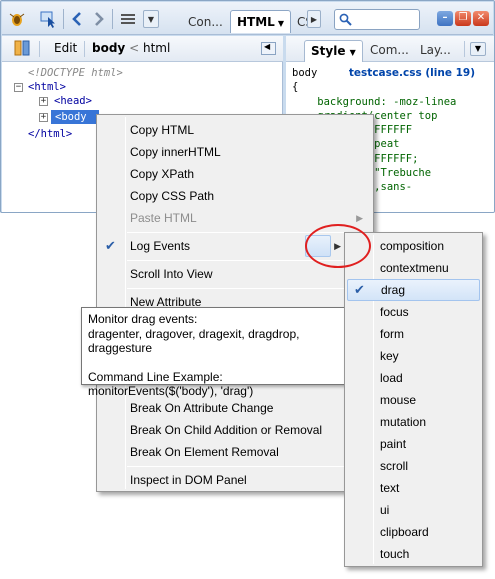 This screenshot has height=579, width=495. I want to click on submenu-item-drag: ✔ drag, so click(413, 290).